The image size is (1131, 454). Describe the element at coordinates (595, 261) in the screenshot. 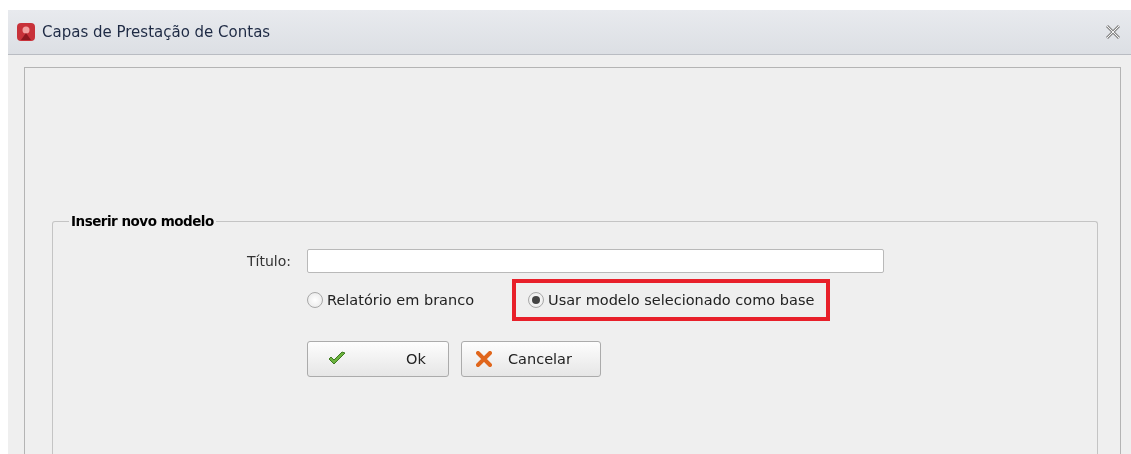

I see `title-input` at that location.